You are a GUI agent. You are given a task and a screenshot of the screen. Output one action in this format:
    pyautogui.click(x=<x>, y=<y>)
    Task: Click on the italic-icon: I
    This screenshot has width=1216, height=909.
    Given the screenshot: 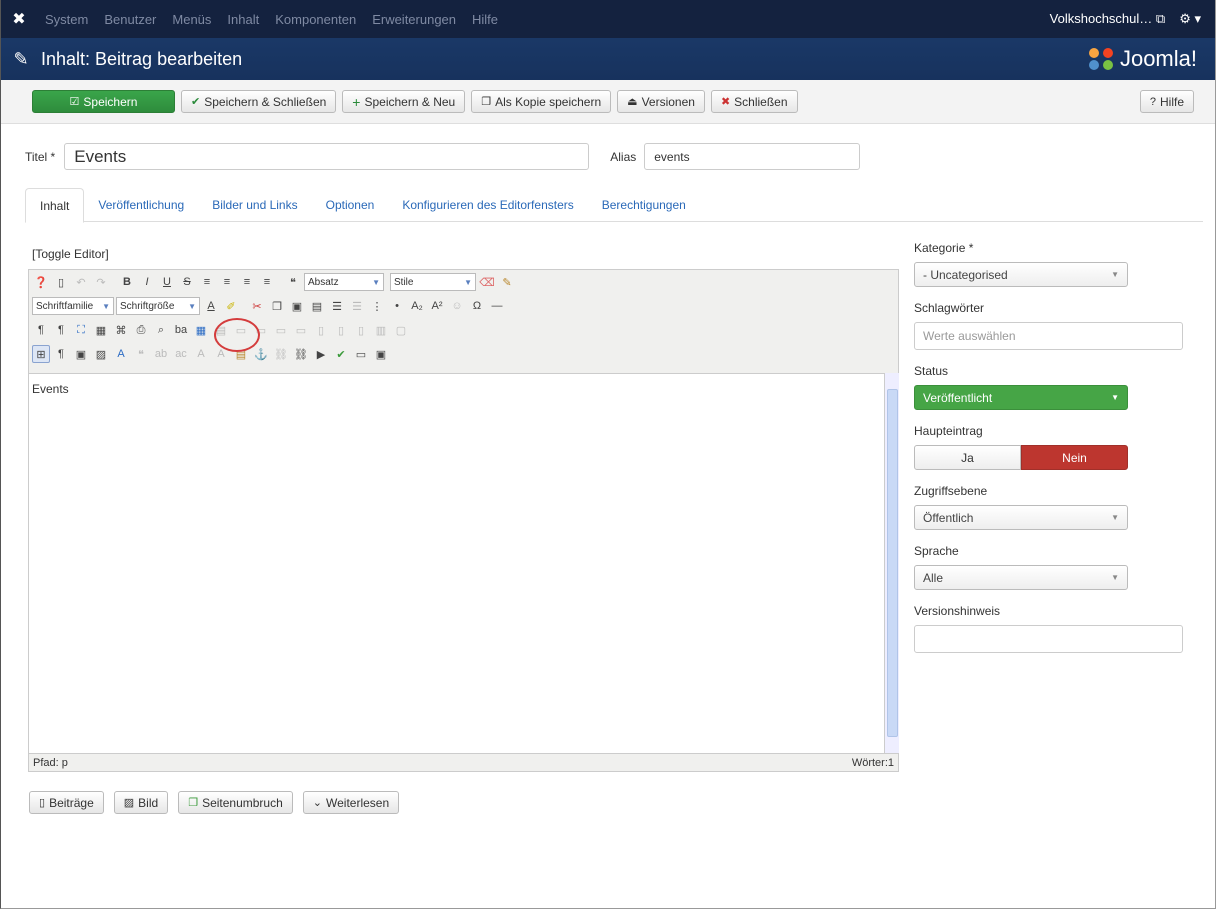 What is the action you would take?
    pyautogui.click(x=147, y=282)
    